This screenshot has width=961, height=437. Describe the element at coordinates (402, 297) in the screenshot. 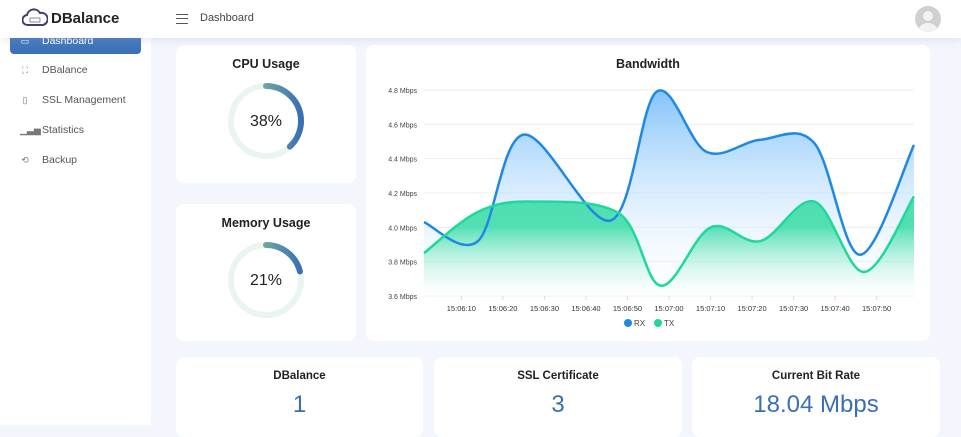

I see `y-tick-label: 3.6 Mbps` at that location.